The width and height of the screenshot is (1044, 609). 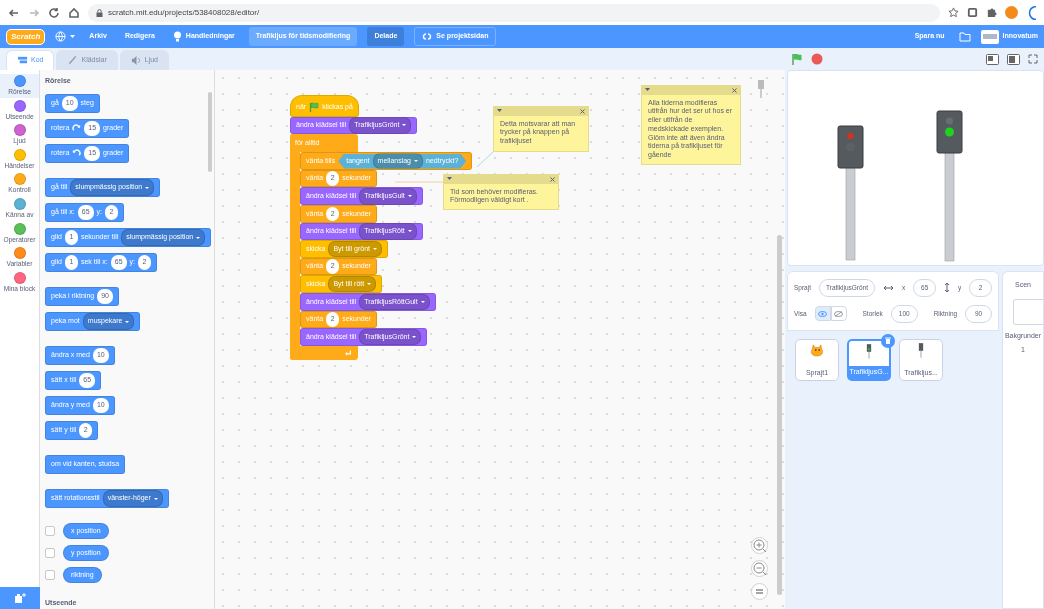 I want to click on speaker-icon, so click(x=136, y=60).